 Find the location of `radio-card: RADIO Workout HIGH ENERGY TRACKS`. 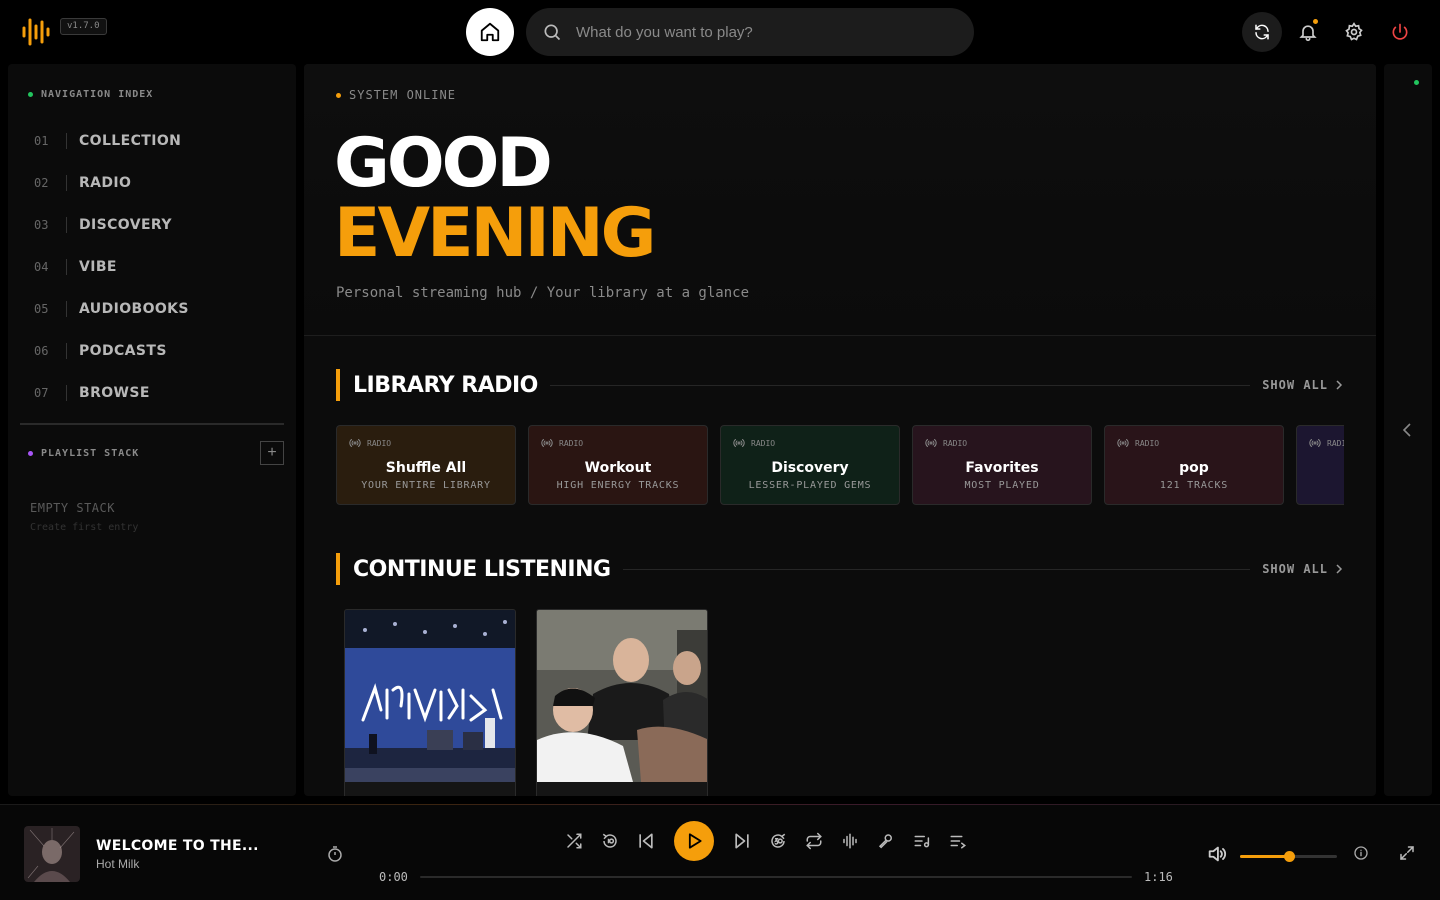

radio-card: RADIO Workout HIGH ENERGY TRACKS is located at coordinates (618, 465).